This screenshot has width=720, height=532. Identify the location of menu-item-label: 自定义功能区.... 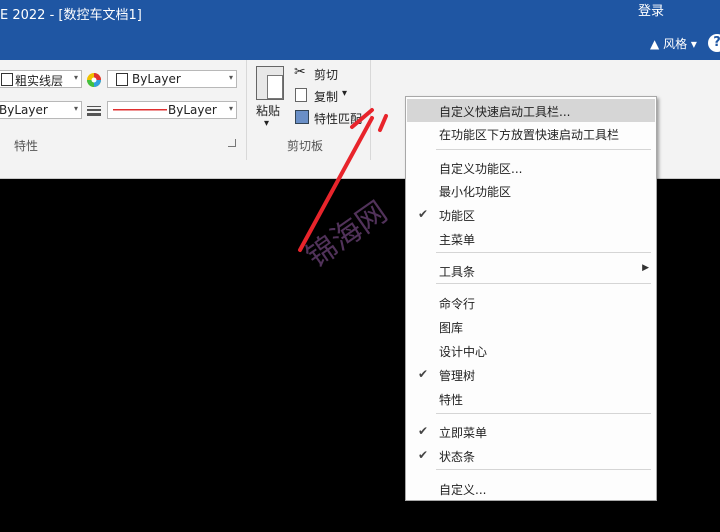
(481, 169).